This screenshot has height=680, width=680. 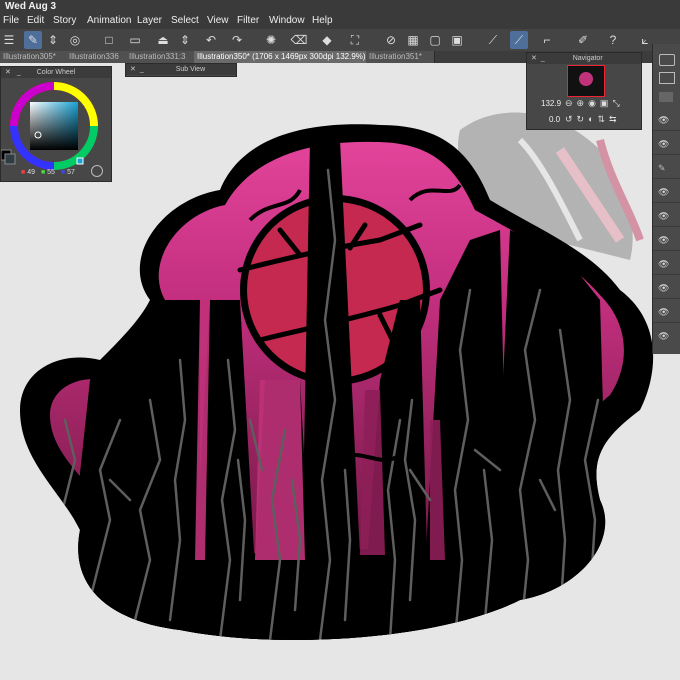 What do you see at coordinates (64, 21) in the screenshot?
I see `menu-story: Story` at bounding box center [64, 21].